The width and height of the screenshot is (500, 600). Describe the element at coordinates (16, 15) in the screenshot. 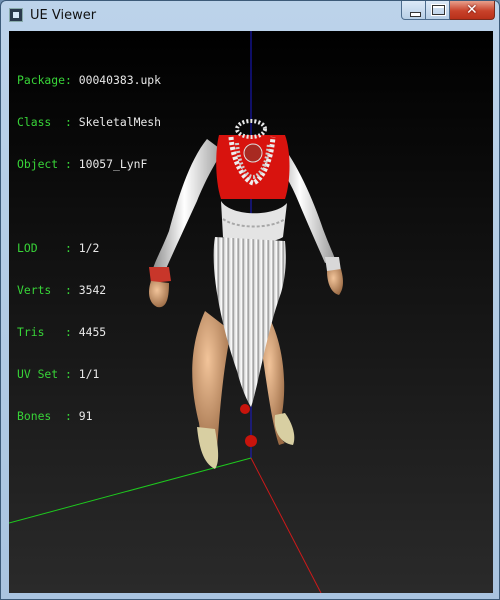

I see `app-icon` at that location.